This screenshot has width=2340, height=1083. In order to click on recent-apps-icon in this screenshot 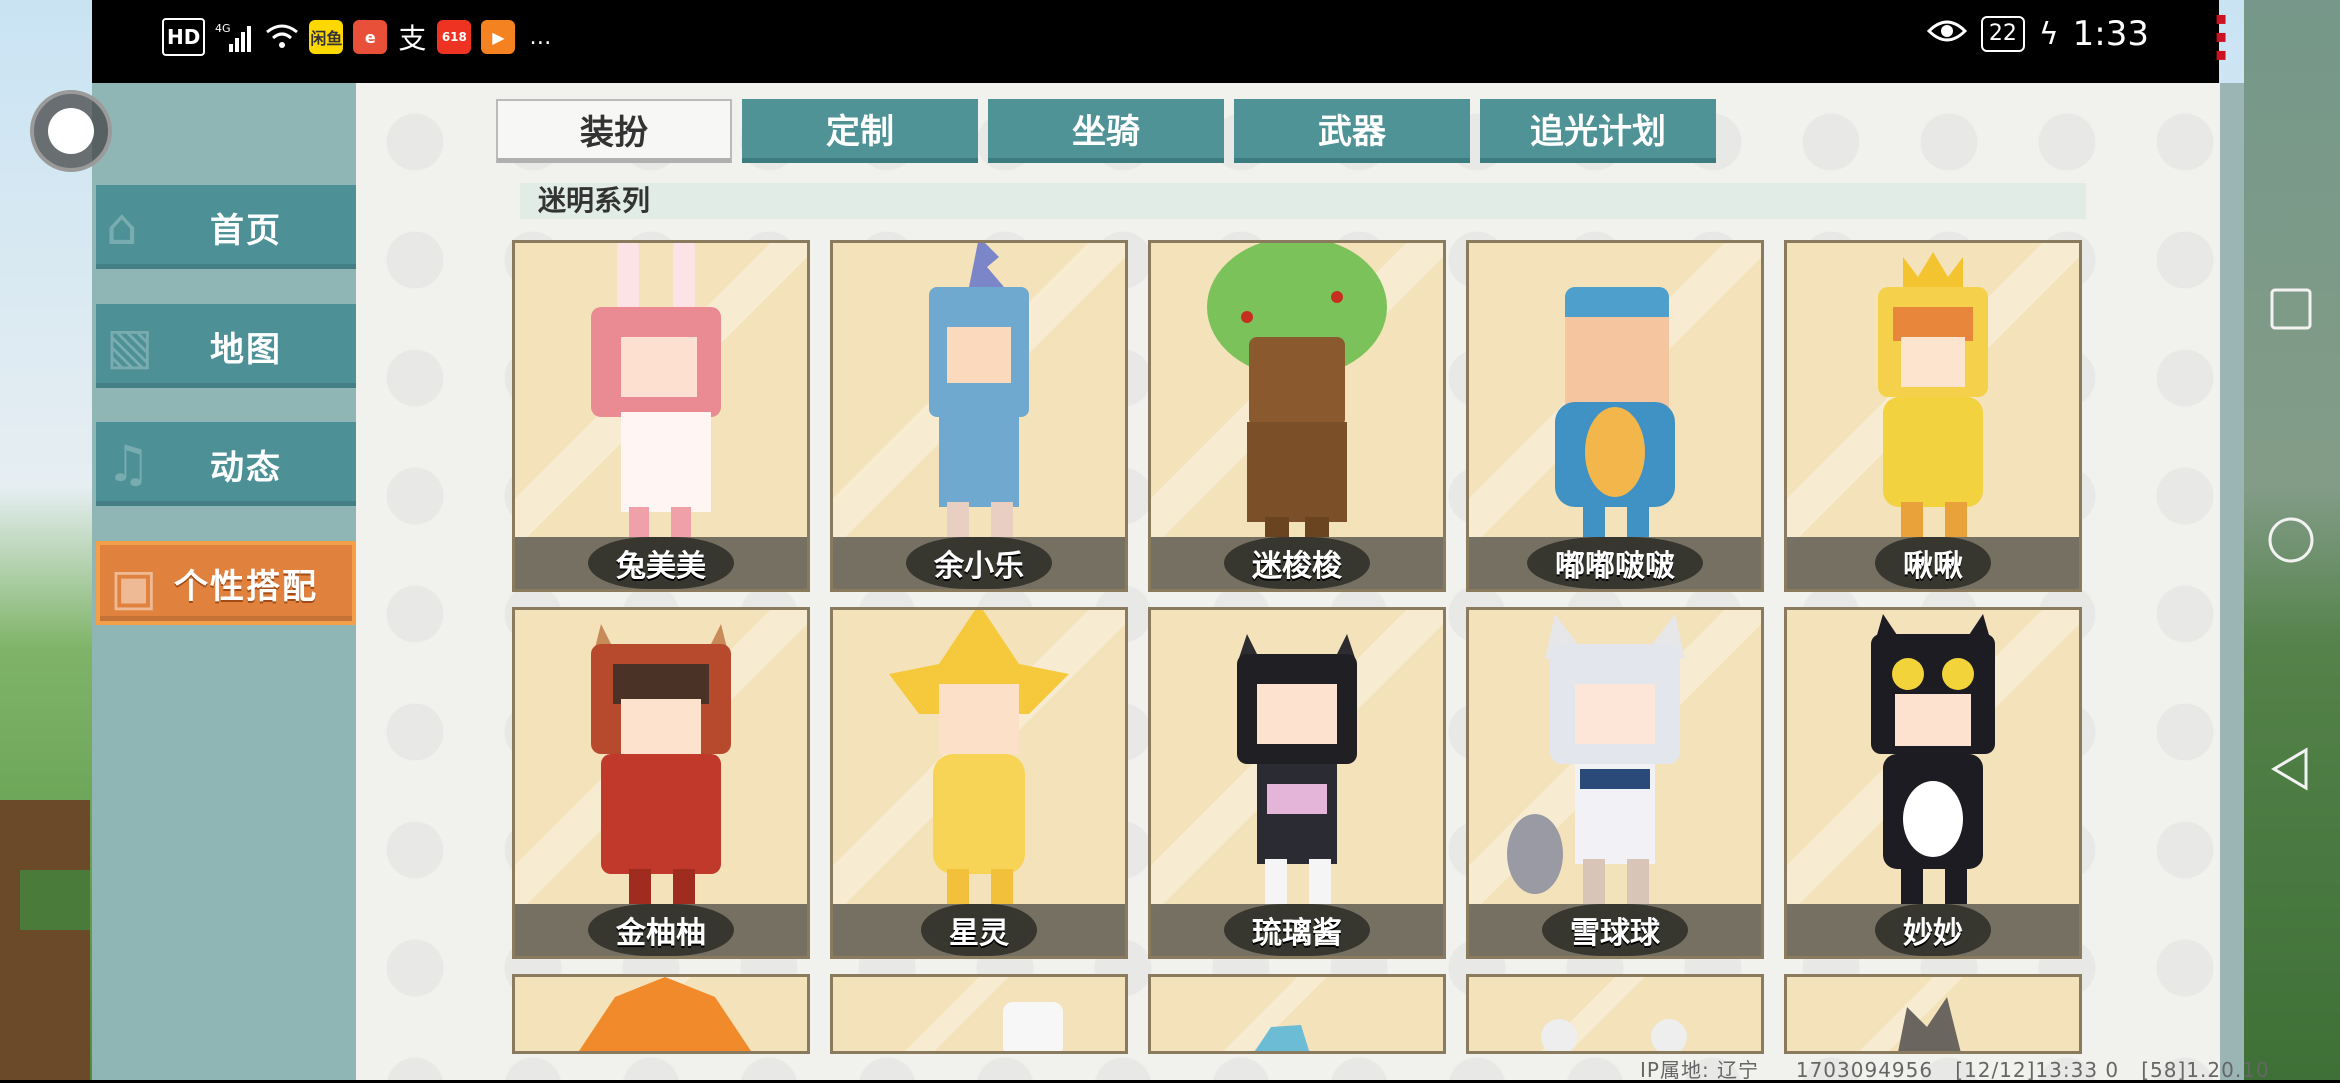, I will do `click(2291, 309)`.